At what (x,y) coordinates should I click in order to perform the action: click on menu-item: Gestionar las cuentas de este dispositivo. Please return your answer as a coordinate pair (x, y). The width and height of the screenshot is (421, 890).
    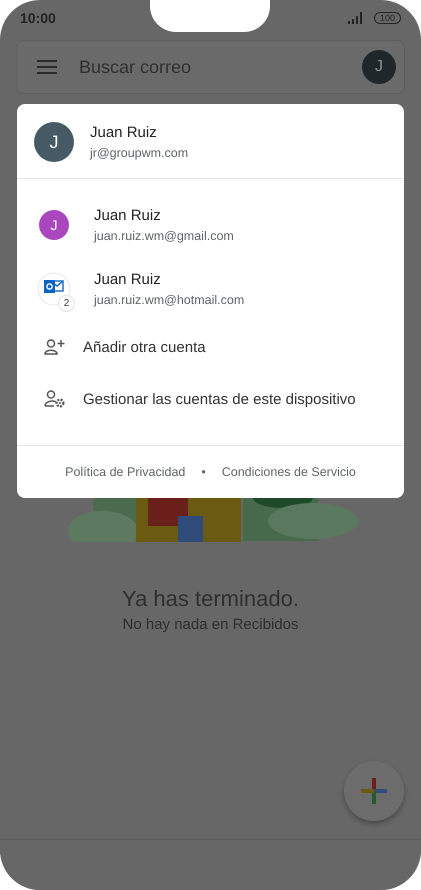
    Looking at the image, I should click on (210, 399).